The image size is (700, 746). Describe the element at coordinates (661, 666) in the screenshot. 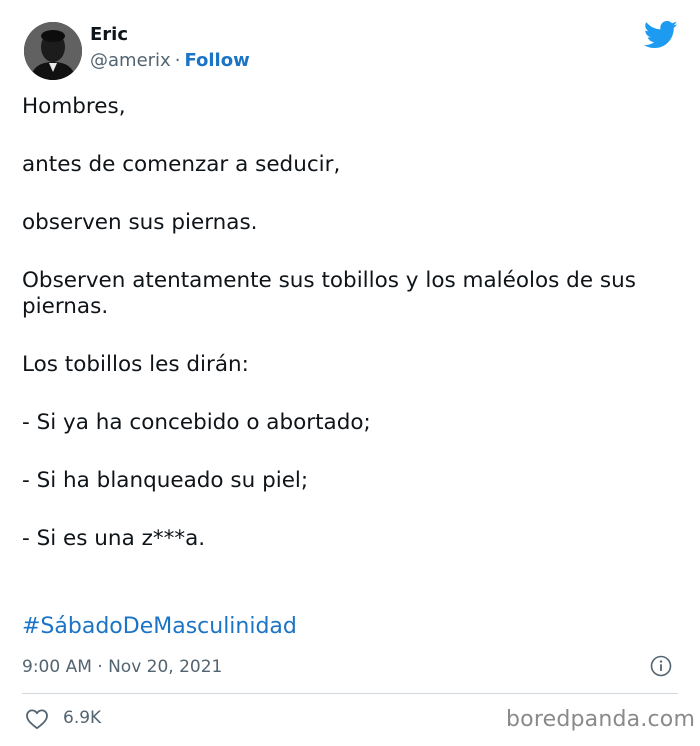

I see `info-icon` at that location.